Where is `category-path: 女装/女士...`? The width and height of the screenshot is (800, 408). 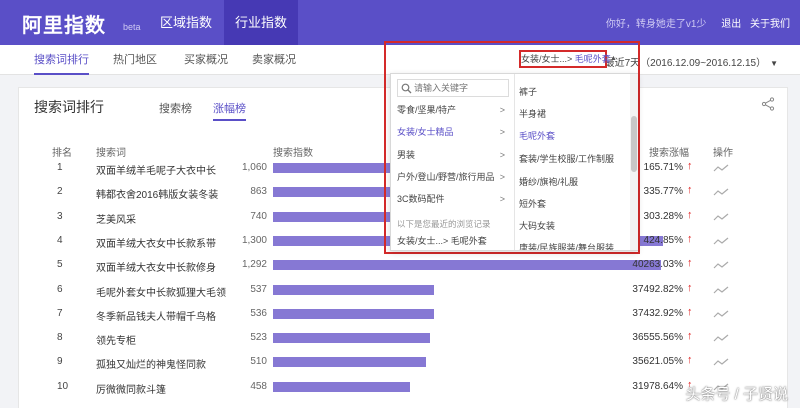
category-path: 女装/女士... is located at coordinates (544, 59).